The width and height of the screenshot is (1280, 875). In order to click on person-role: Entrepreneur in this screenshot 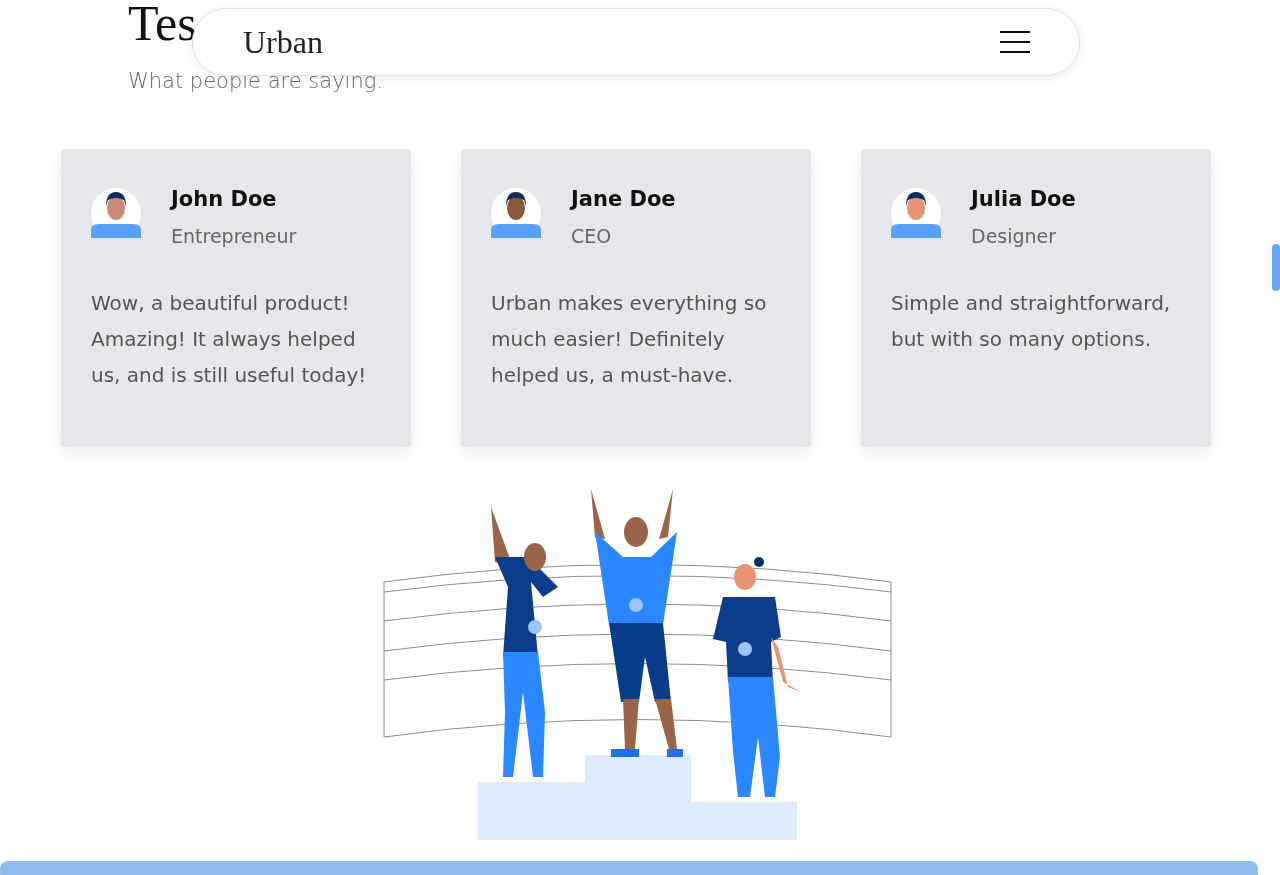, I will do `click(234, 236)`.